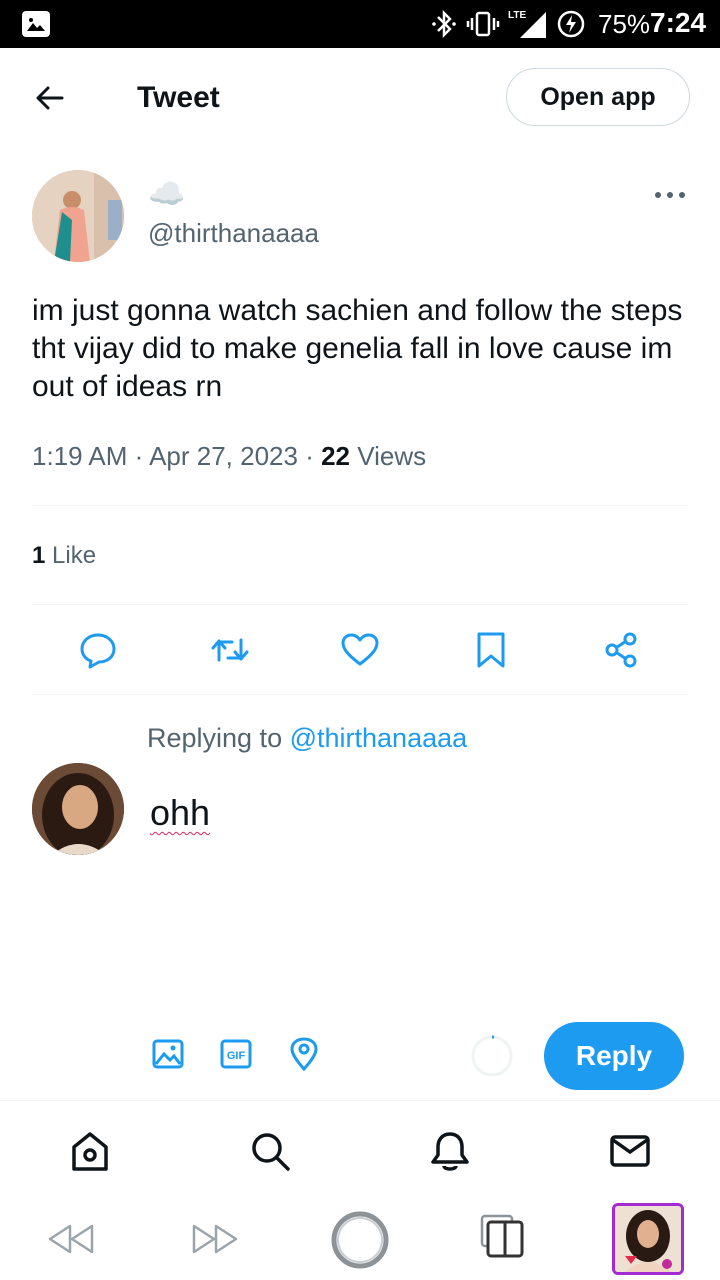 Image resolution: width=720 pixels, height=1280 pixels. I want to click on tabs-button, so click(503, 1239).